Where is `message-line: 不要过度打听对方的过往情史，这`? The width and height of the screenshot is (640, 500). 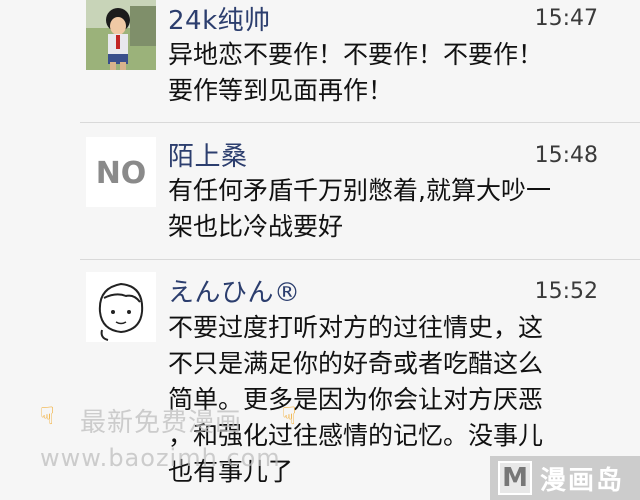
message-line: 不要过度打听对方的过往情史，这 is located at coordinates (356, 327).